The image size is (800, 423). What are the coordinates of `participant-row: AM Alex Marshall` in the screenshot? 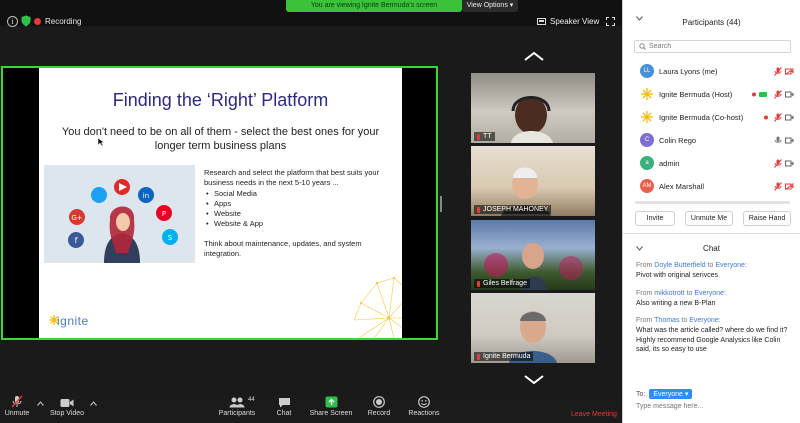 It's located at (711, 188).